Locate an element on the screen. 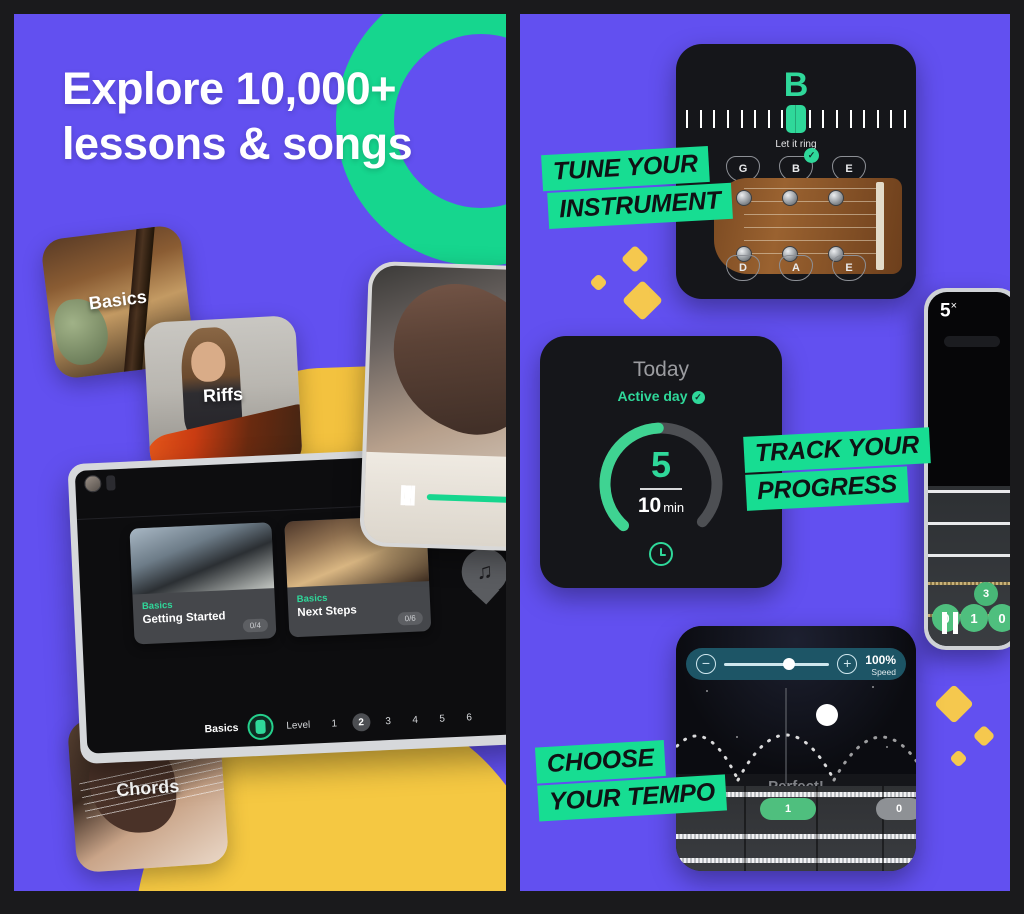  level-label: Level is located at coordinates (298, 725).